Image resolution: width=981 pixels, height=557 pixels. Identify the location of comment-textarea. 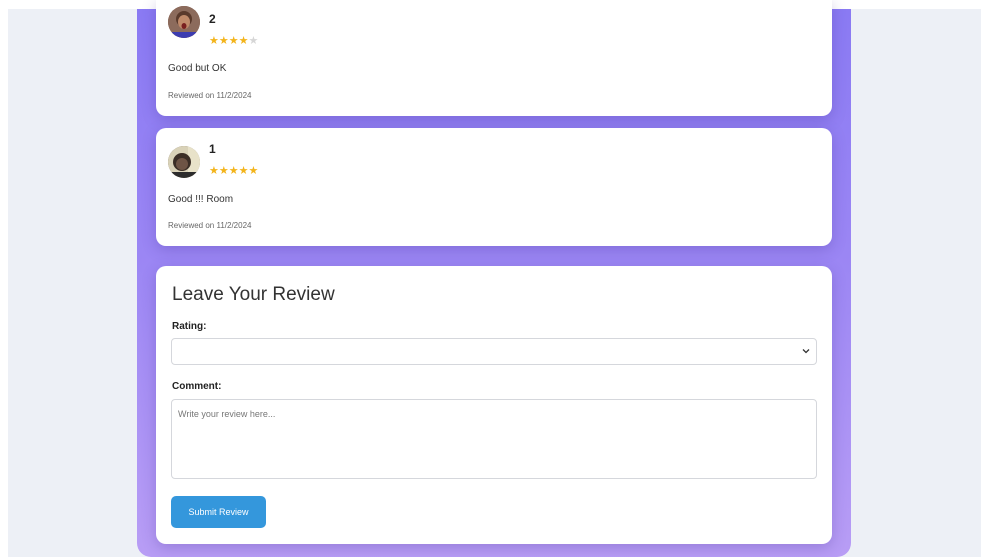
(494, 439).